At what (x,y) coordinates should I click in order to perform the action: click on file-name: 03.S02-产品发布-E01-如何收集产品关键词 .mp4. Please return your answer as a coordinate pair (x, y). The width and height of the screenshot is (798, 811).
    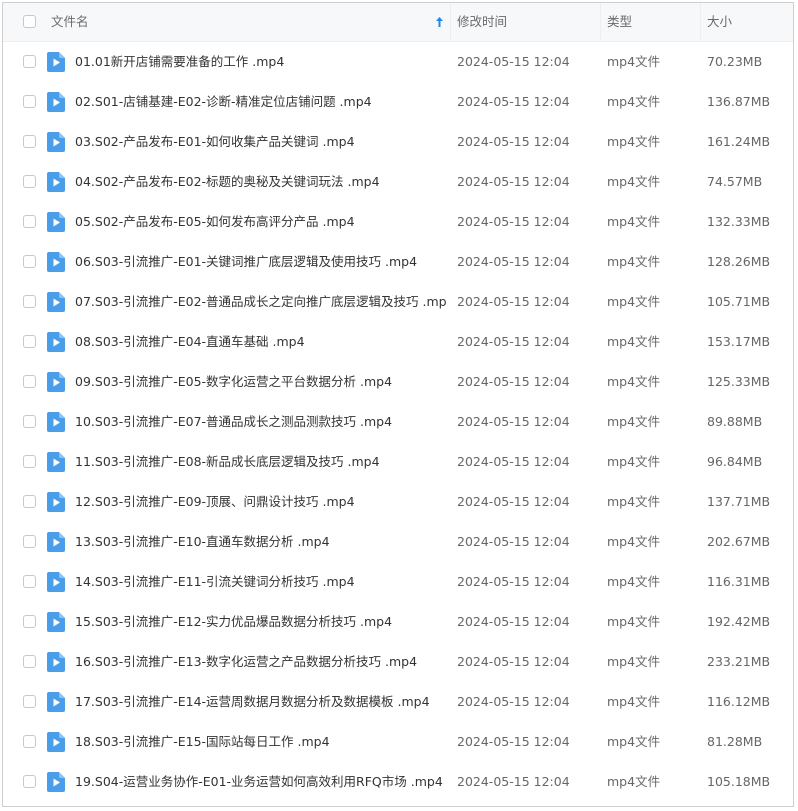
    Looking at the image, I should click on (261, 142).